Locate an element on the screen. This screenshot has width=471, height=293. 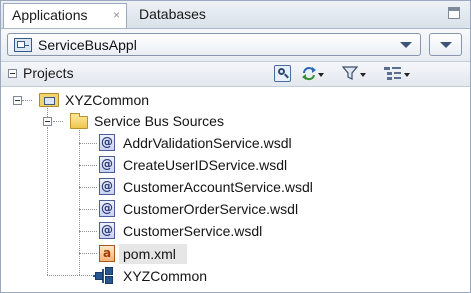
tab-applications-label: Applications is located at coordinates (50, 15).